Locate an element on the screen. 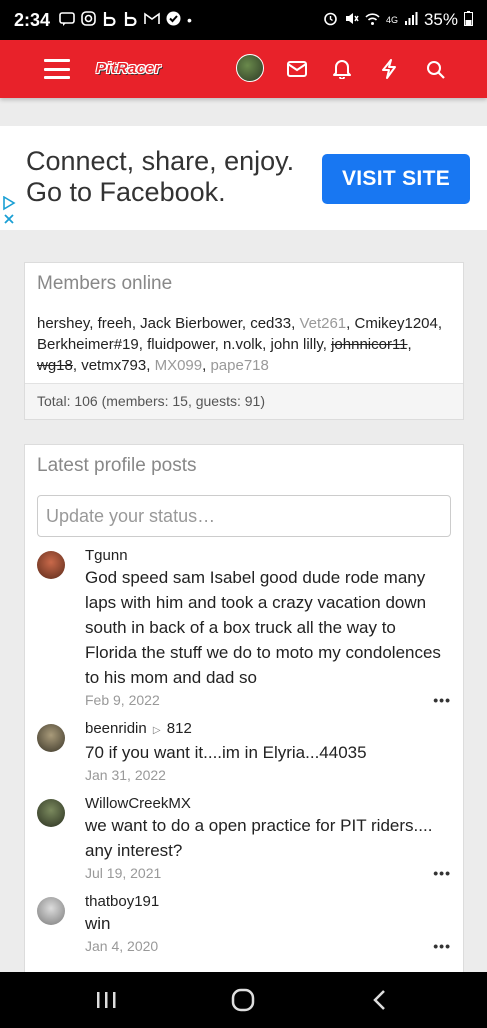 The height and width of the screenshot is (1028, 487). post-date: Jul 19, 2021 is located at coordinates (268, 873).